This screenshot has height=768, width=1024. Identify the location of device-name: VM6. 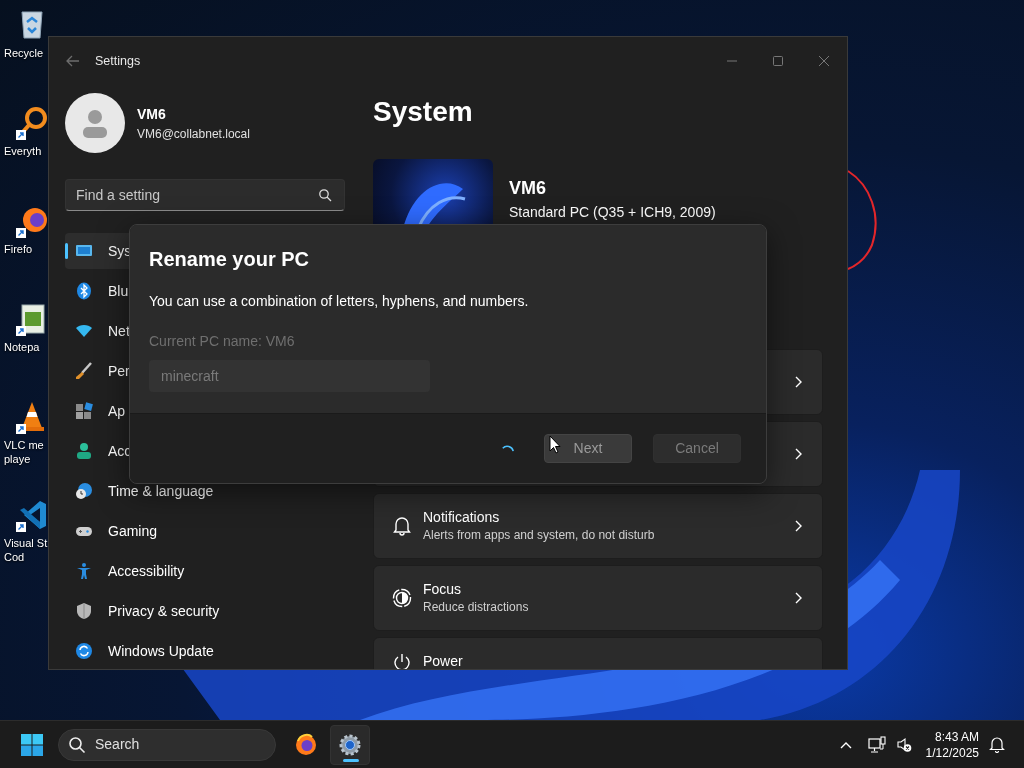
(528, 188).